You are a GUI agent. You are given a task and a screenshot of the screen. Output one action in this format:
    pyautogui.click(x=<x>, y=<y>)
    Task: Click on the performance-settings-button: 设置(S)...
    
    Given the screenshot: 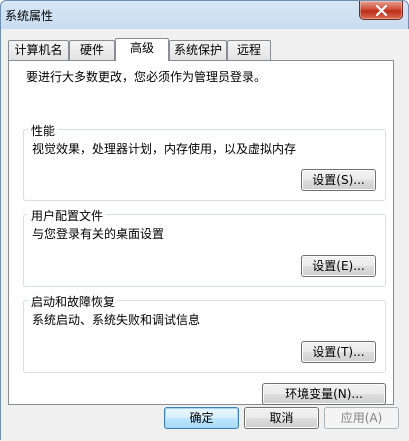 What is the action you would take?
    pyautogui.click(x=338, y=180)
    